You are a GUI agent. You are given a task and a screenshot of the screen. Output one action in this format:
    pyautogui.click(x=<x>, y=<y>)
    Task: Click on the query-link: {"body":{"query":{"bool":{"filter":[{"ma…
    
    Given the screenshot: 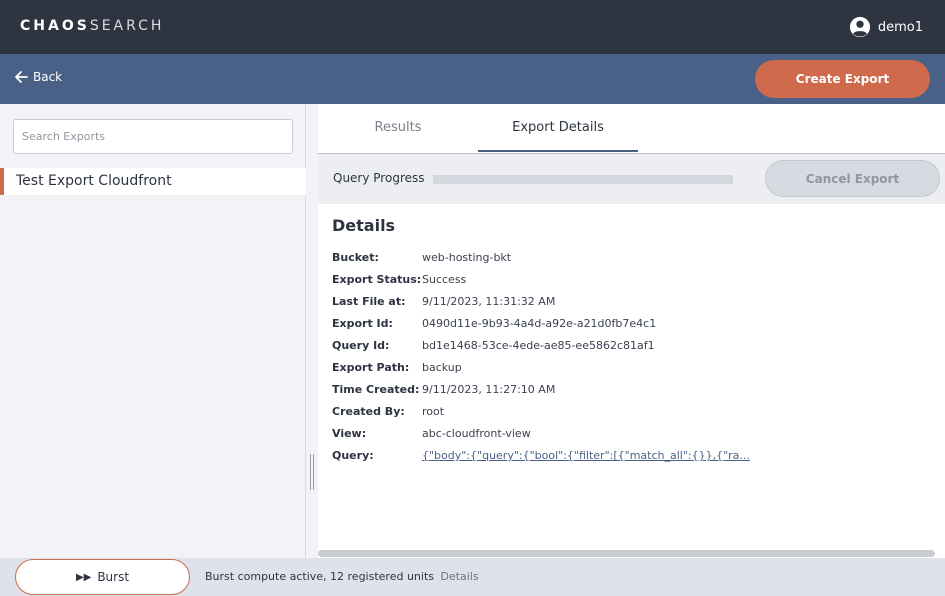 What is the action you would take?
    pyautogui.click(x=586, y=456)
    